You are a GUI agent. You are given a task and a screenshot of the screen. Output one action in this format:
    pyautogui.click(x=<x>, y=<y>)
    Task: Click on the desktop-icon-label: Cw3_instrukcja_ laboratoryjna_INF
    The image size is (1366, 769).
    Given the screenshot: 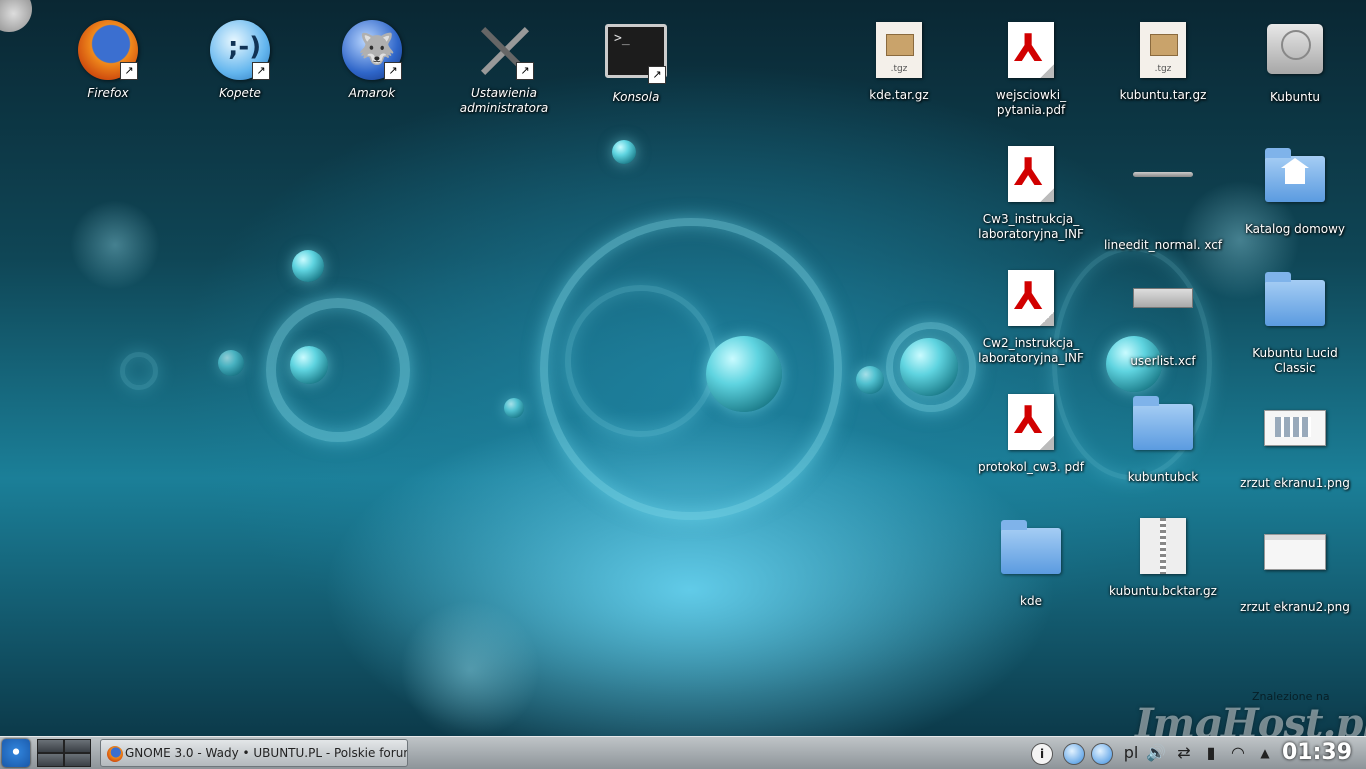 What is the action you would take?
    pyautogui.click(x=1031, y=226)
    